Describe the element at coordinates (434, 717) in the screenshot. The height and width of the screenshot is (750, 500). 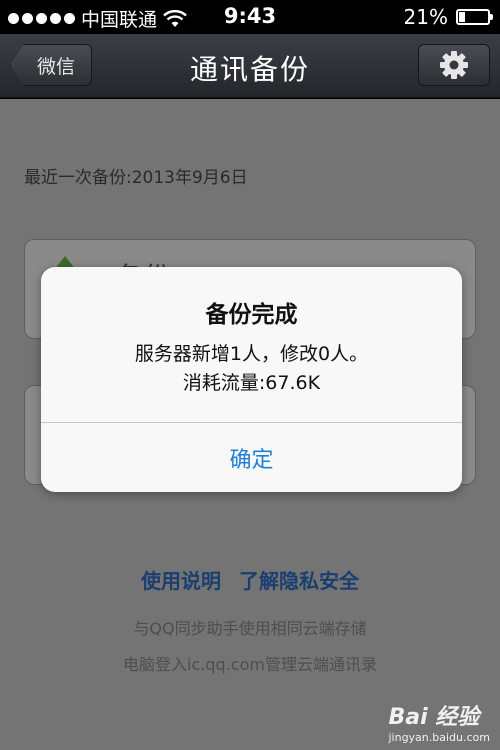
I see `watermark-brand: Bai 经验` at that location.